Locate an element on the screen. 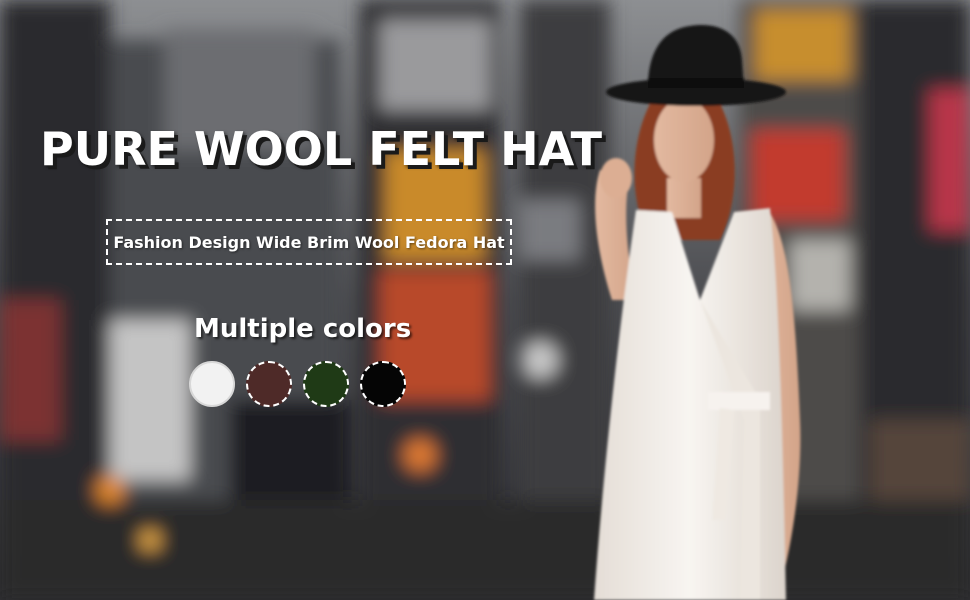  swatch-white is located at coordinates (212, 384).